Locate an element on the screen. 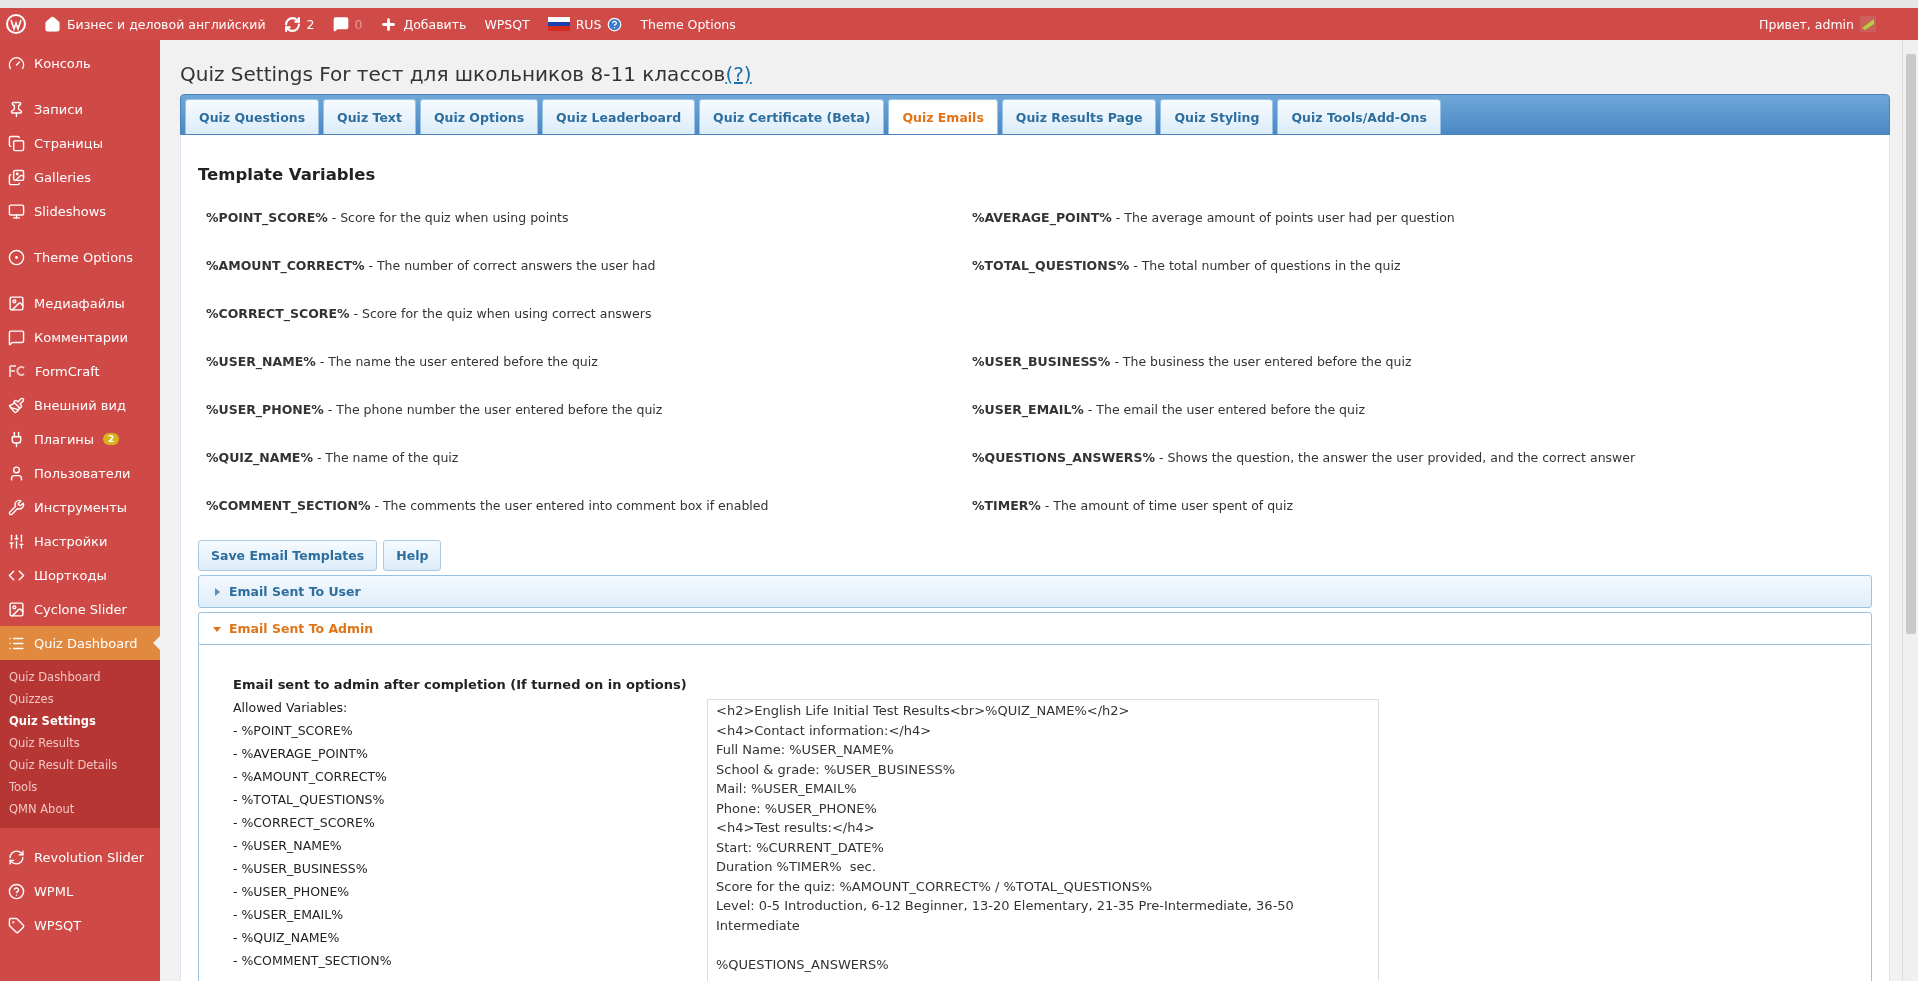  variable-description: %CORRECT_SCORE% - Score for the quiz when using correct answers is located at coordinates (429, 314).